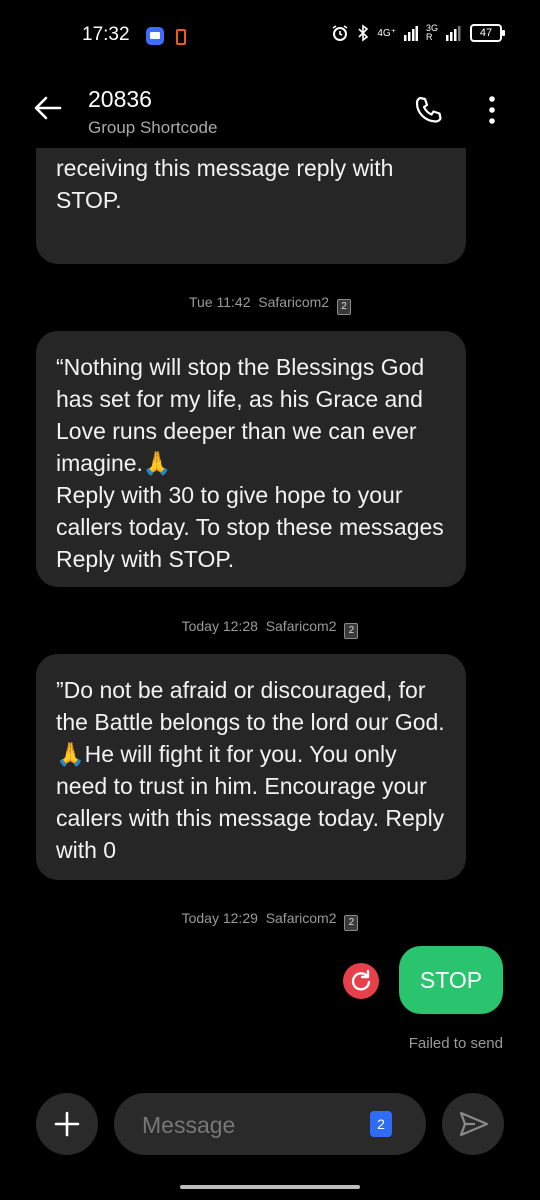 The width and height of the screenshot is (540, 1200). I want to click on message-composer: 2, so click(270, 1124).